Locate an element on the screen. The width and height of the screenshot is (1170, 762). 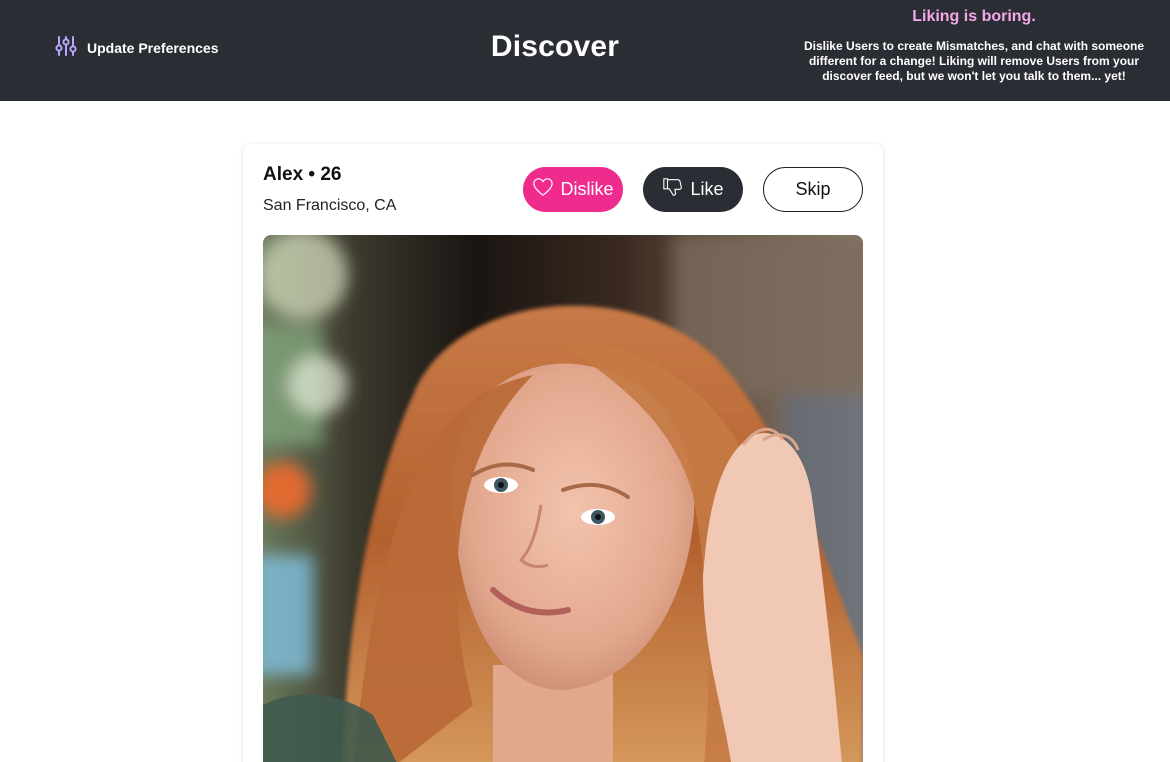
skip-button: Skip is located at coordinates (813, 189).